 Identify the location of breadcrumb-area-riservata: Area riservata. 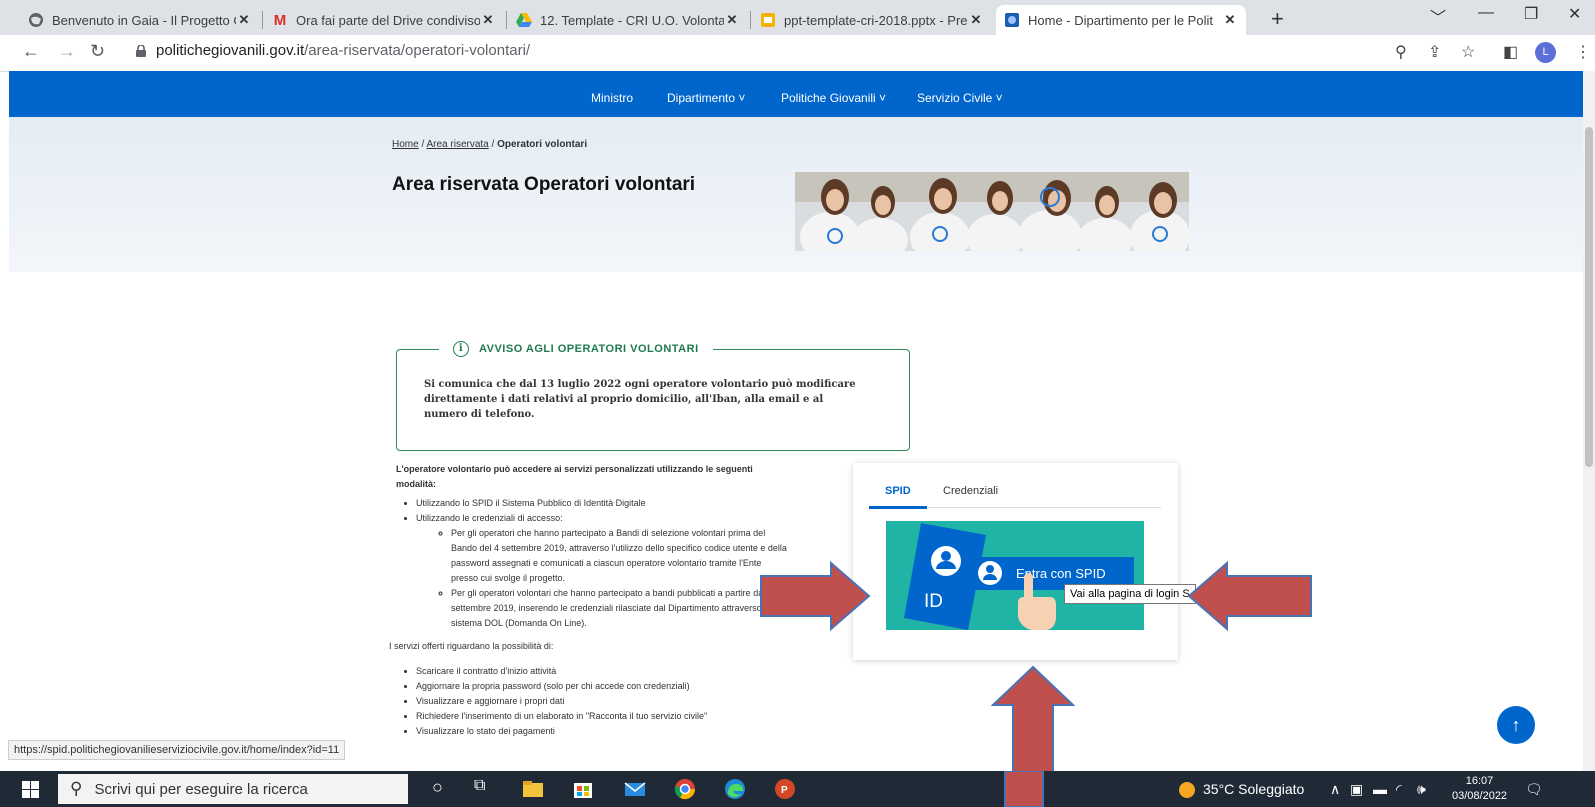
(457, 144).